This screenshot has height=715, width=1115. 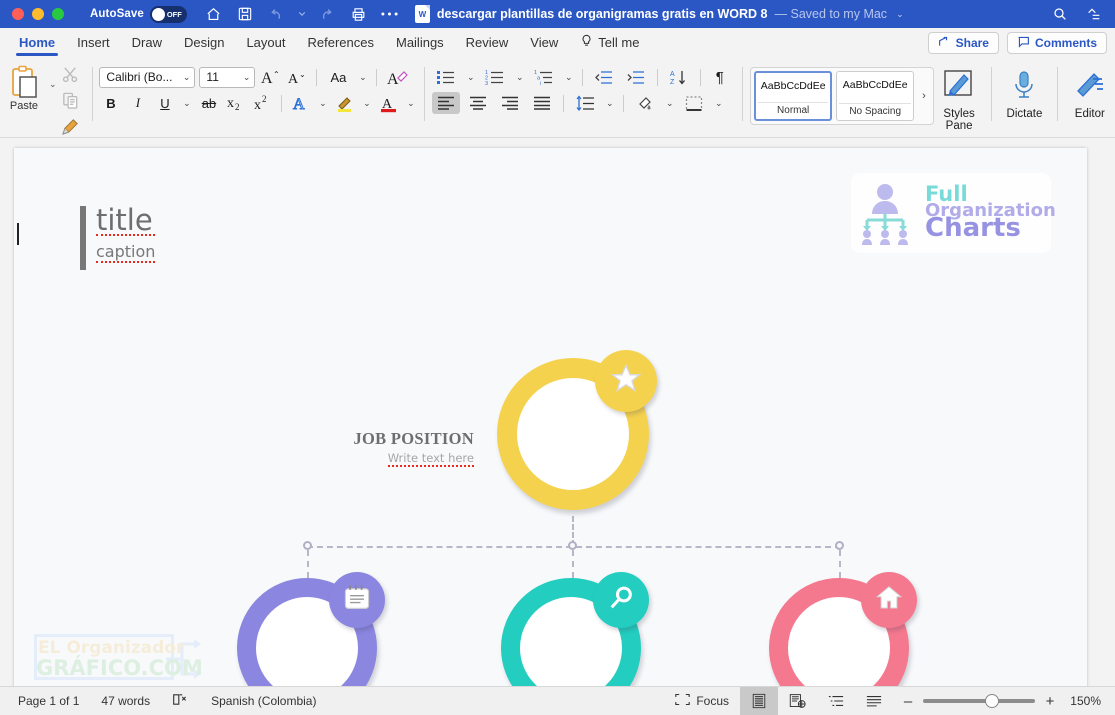 I want to click on bold-button: B, so click(x=110, y=103).